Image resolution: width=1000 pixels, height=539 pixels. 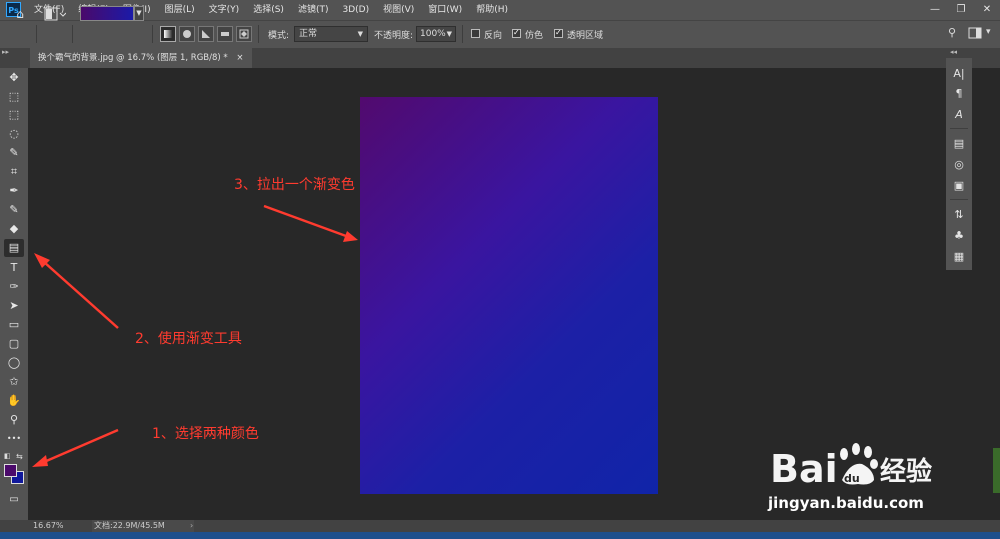 I want to click on gradient-tool-icon: ▤, so click(x=14, y=248).